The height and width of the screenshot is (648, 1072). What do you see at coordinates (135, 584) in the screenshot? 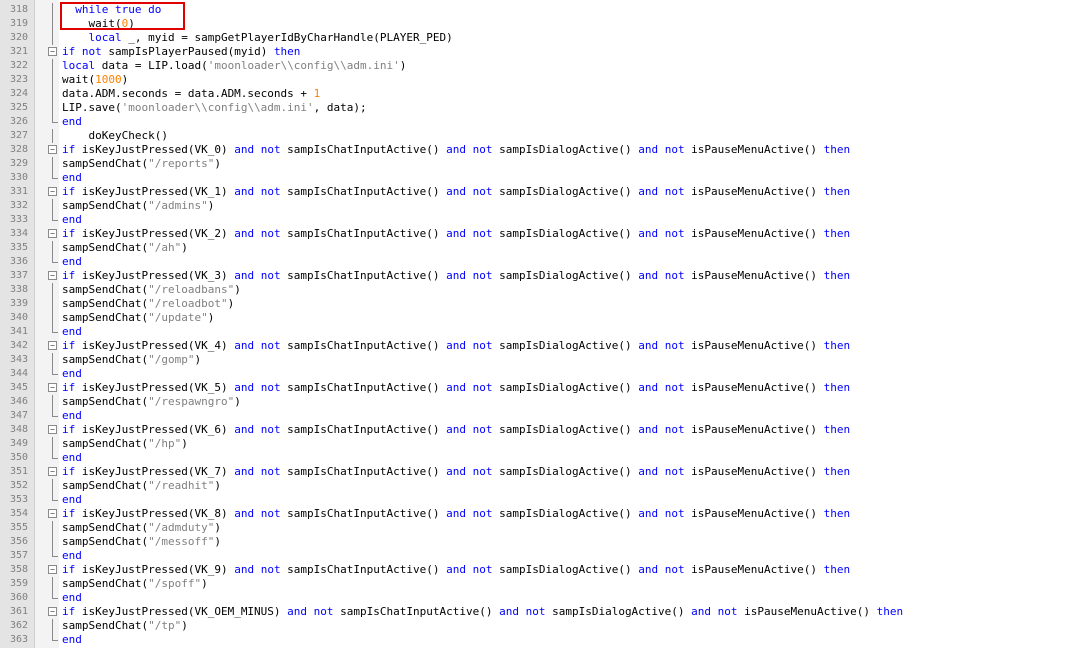
I see `code-text: sampSendChat("/spoff")` at bounding box center [135, 584].